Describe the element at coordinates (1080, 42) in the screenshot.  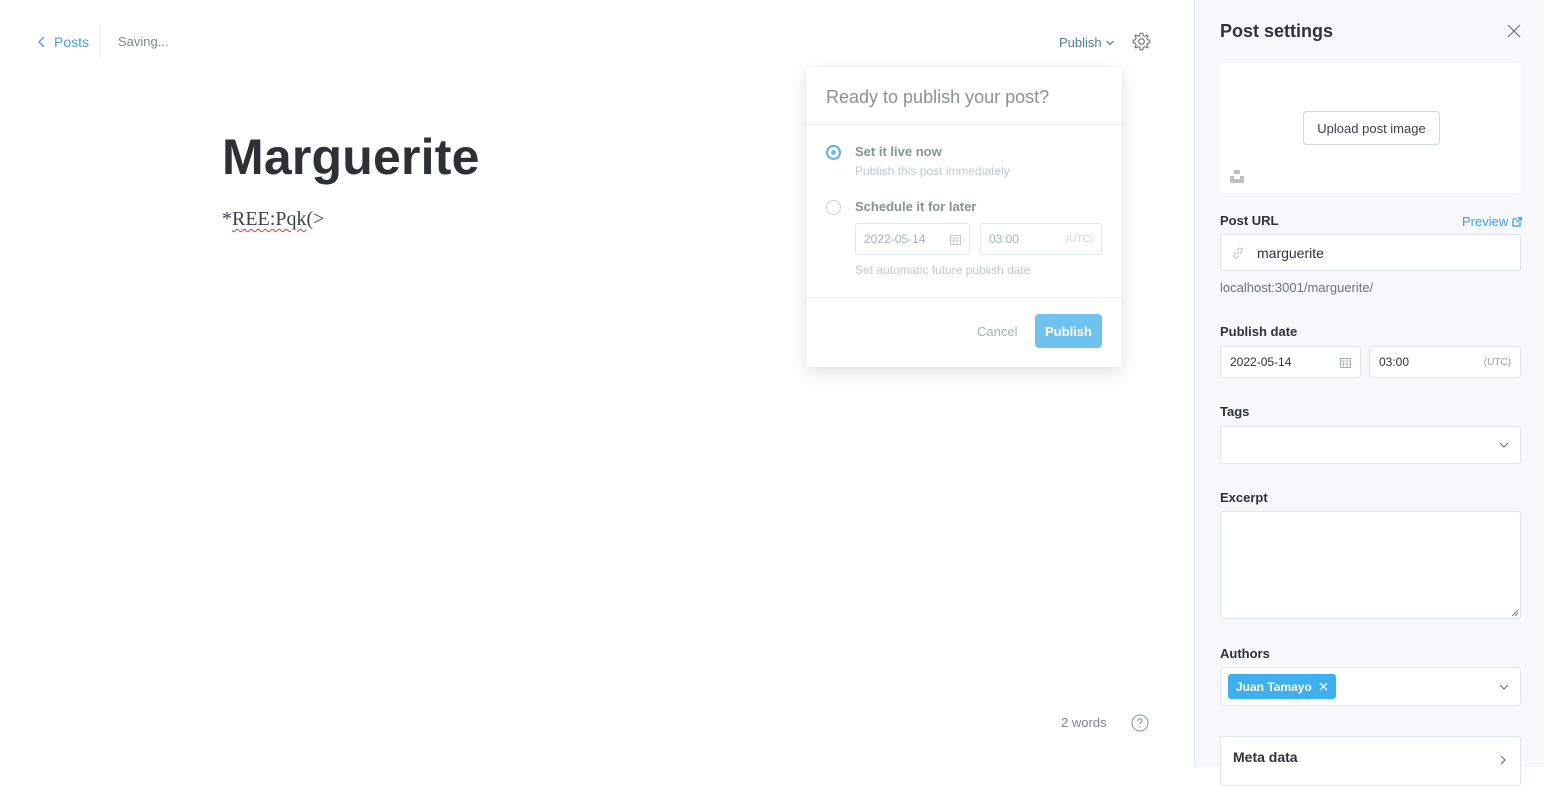
I see `publish-menu-label: Publish` at that location.